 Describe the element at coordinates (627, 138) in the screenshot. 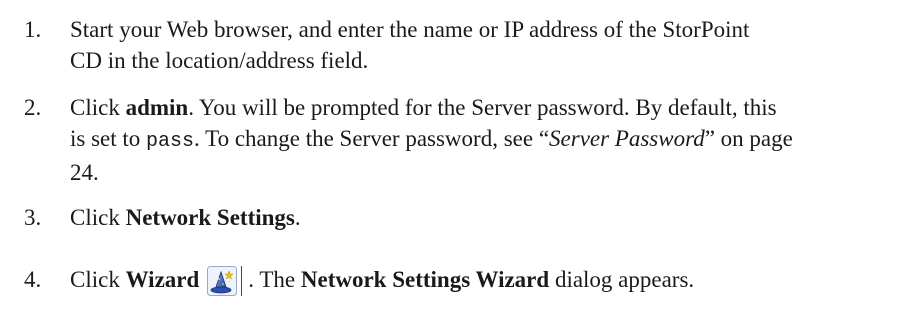

I see `server-password-reference: Server Password` at that location.